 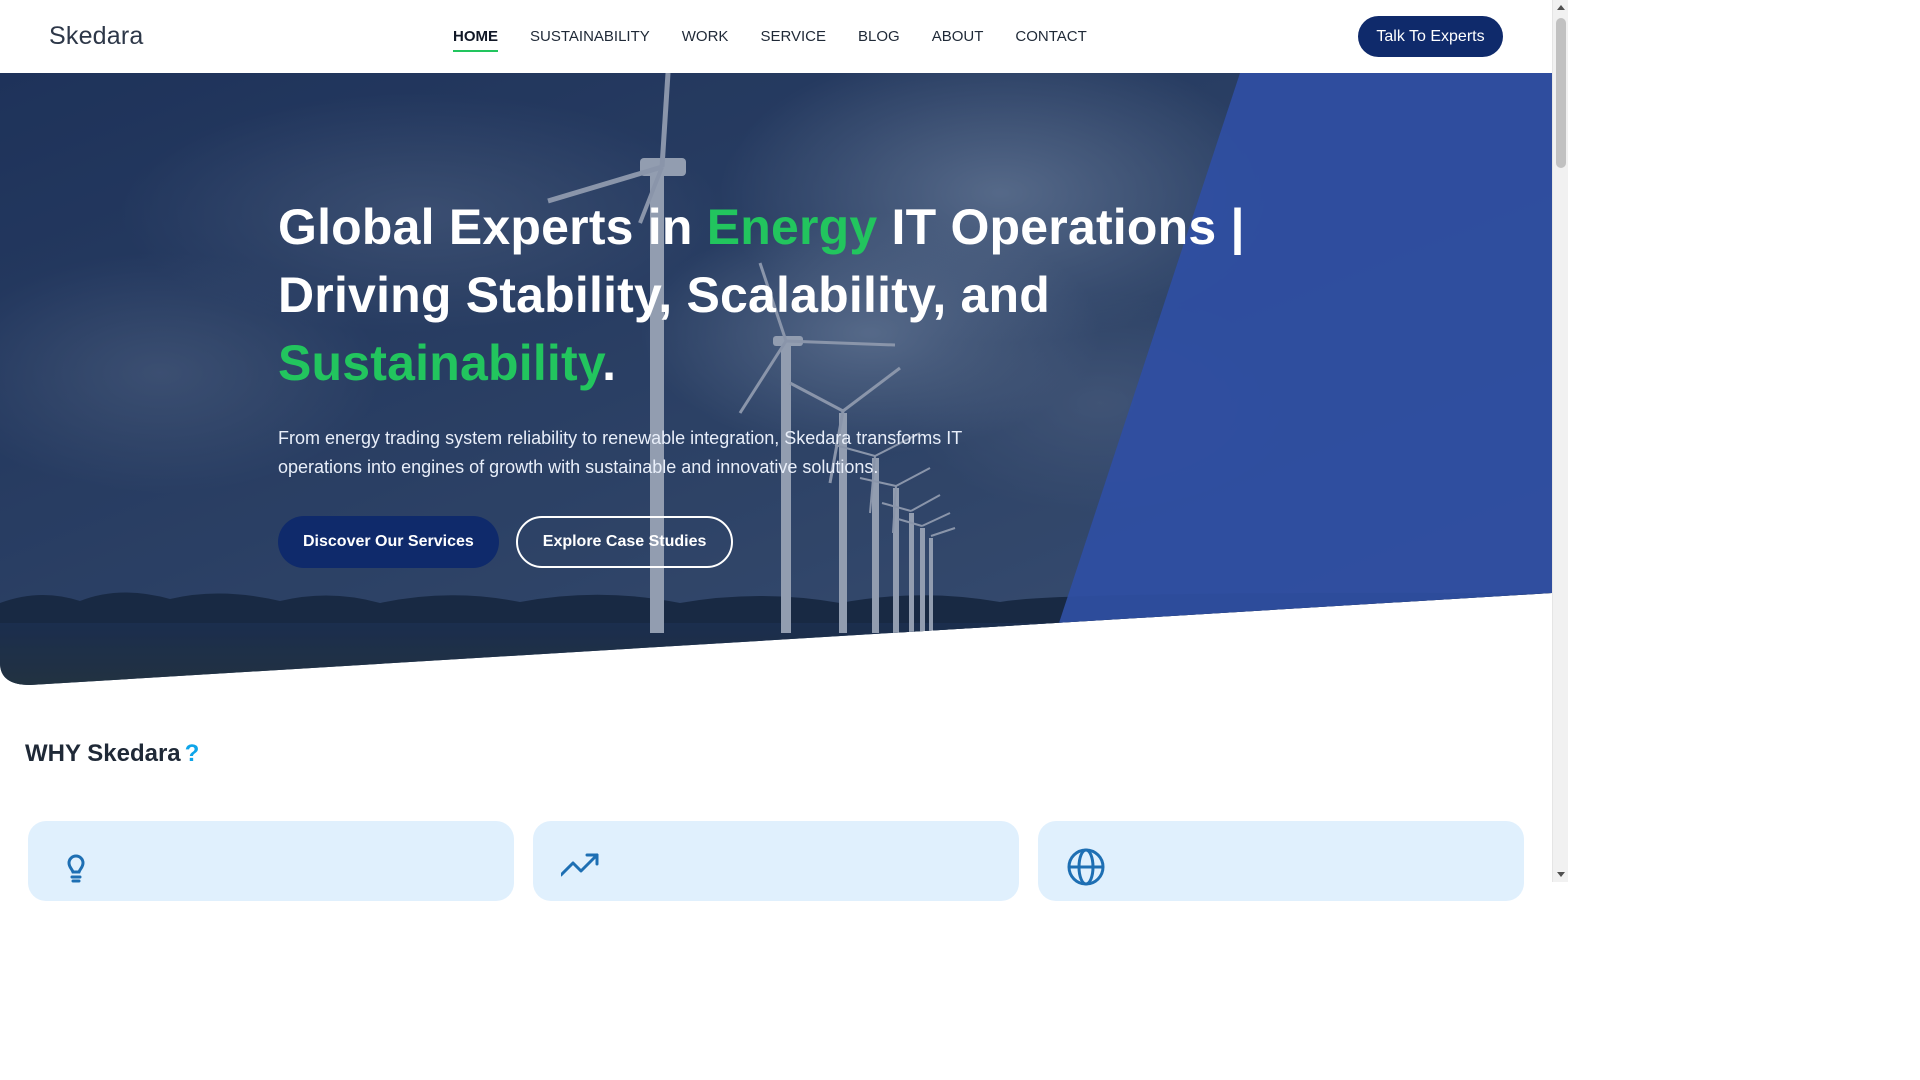 I want to click on nav-sustainability: SUSTAINABILITY, so click(x=590, y=38).